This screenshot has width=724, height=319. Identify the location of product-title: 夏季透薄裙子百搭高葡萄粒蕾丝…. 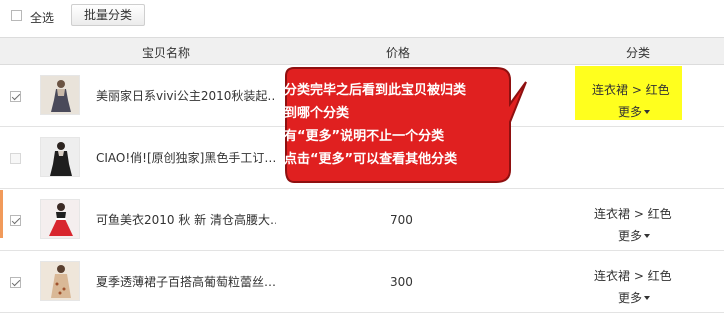
(186, 281).